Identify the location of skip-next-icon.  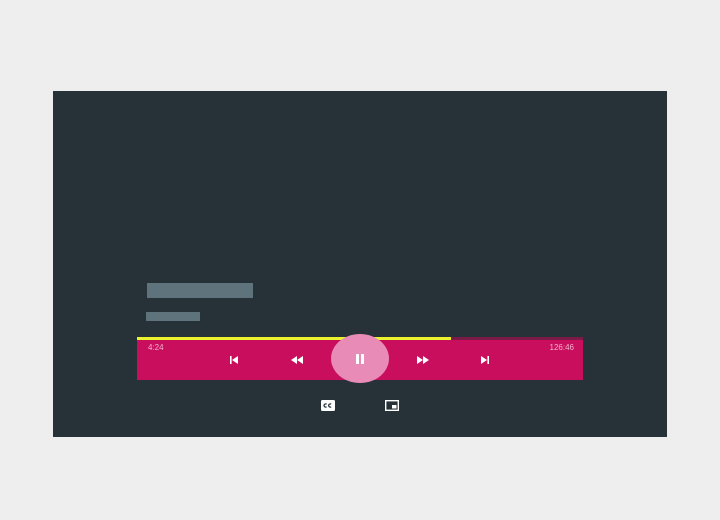
(485, 360).